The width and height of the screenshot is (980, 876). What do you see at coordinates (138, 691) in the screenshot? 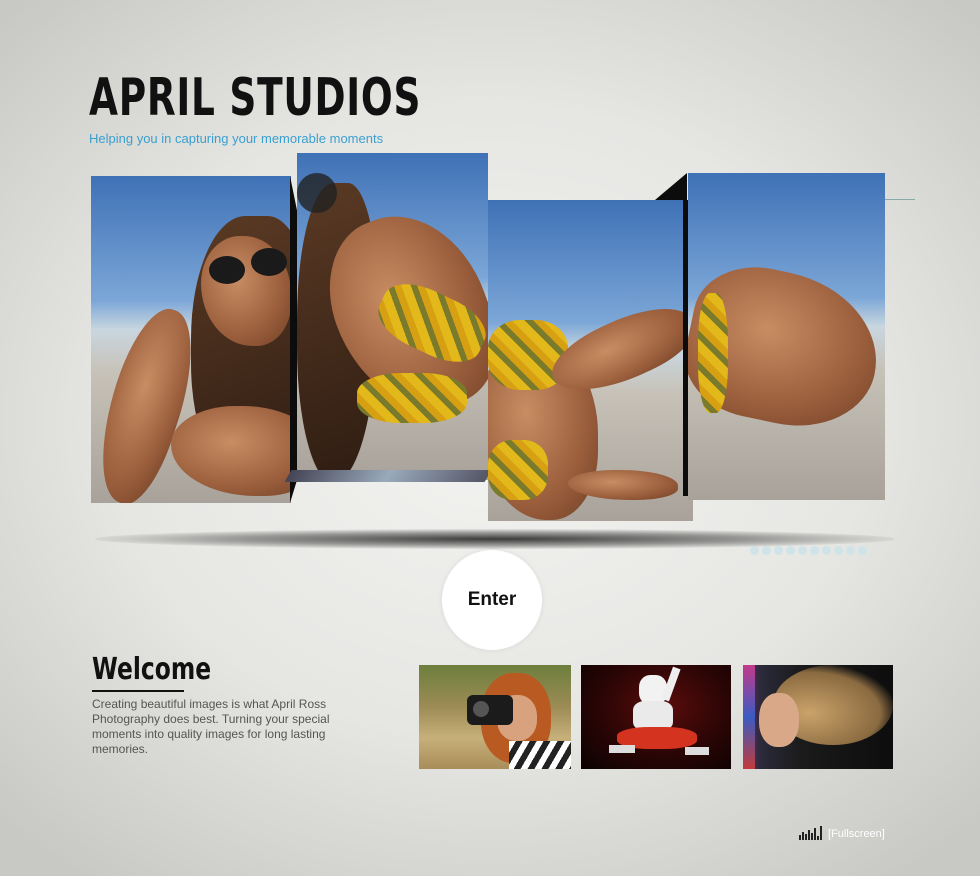
I see `welcome-underline` at bounding box center [138, 691].